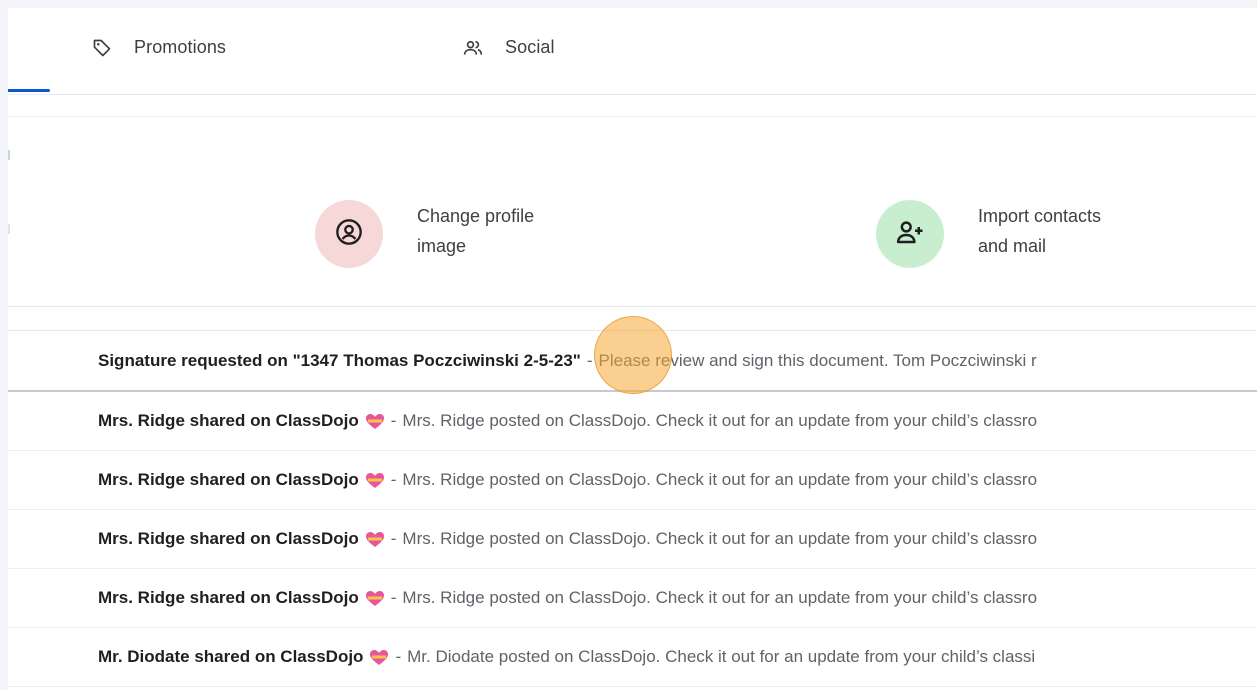 The height and width of the screenshot is (690, 1257). Describe the element at coordinates (473, 48) in the screenshot. I see `people-icon` at that location.